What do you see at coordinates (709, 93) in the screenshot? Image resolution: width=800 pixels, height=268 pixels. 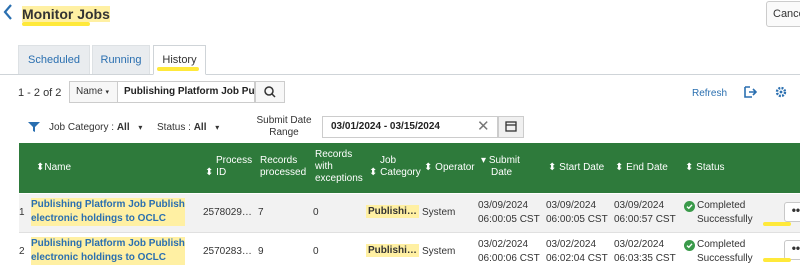 I see `refresh-link: Refresh` at bounding box center [709, 93].